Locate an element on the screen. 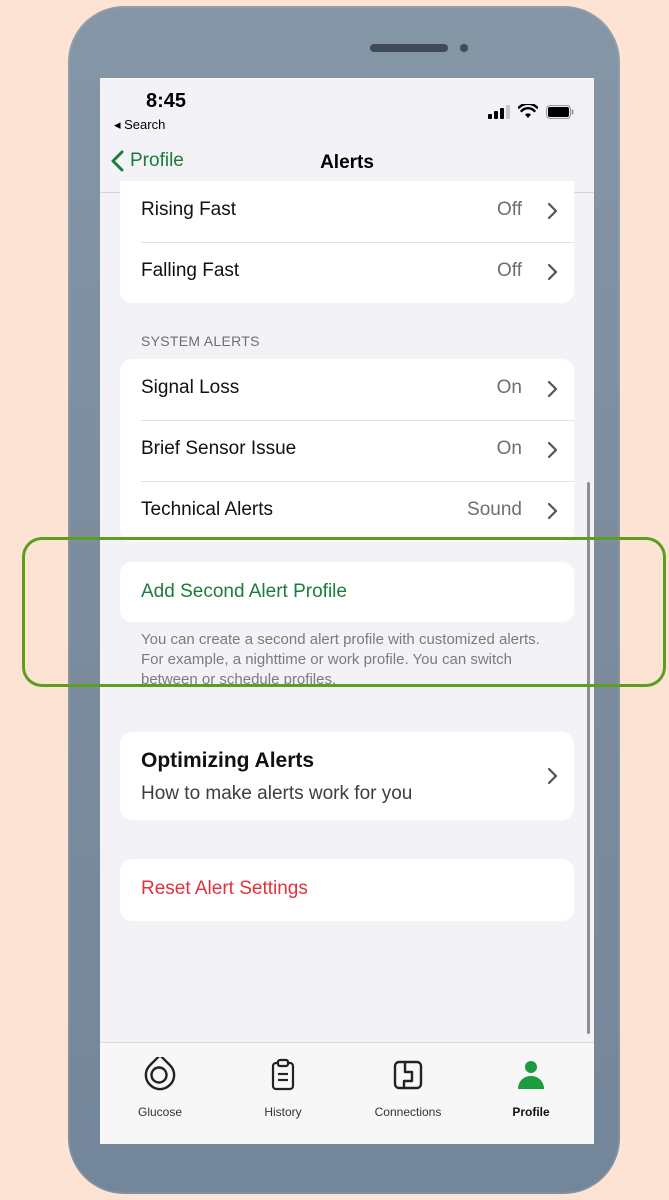 Image resolution: width=669 pixels, height=1200 pixels. row-label: Rising Fast is located at coordinates (189, 209).